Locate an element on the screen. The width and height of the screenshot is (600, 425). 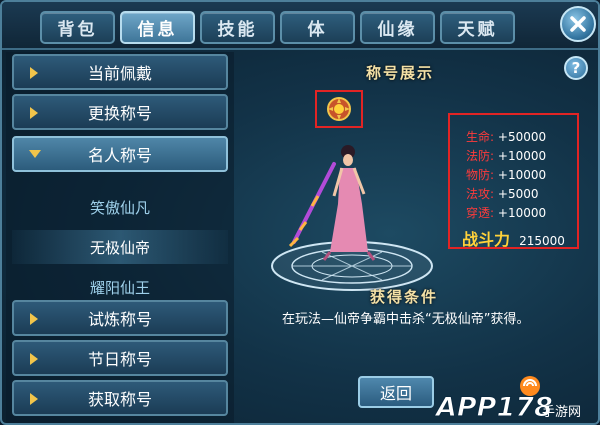
title-badge-icon is located at coordinates (339, 109).